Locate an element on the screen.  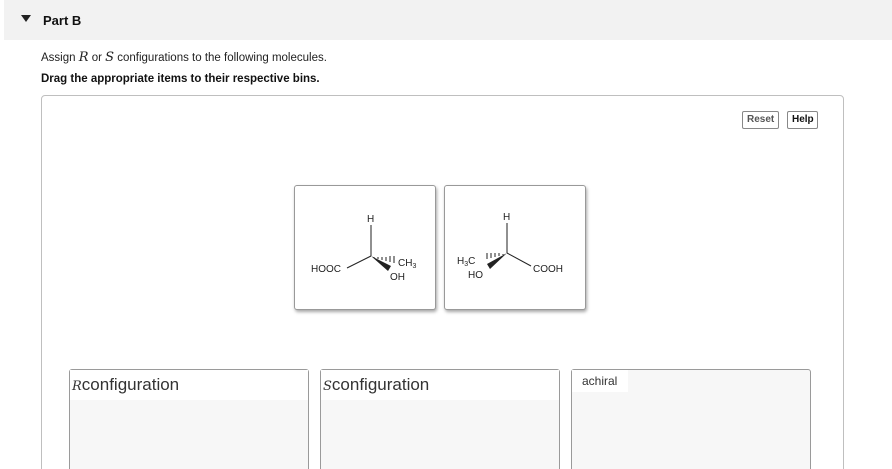
molecule-structure-1: H HOOC CH3 OH is located at coordinates (363, 248).